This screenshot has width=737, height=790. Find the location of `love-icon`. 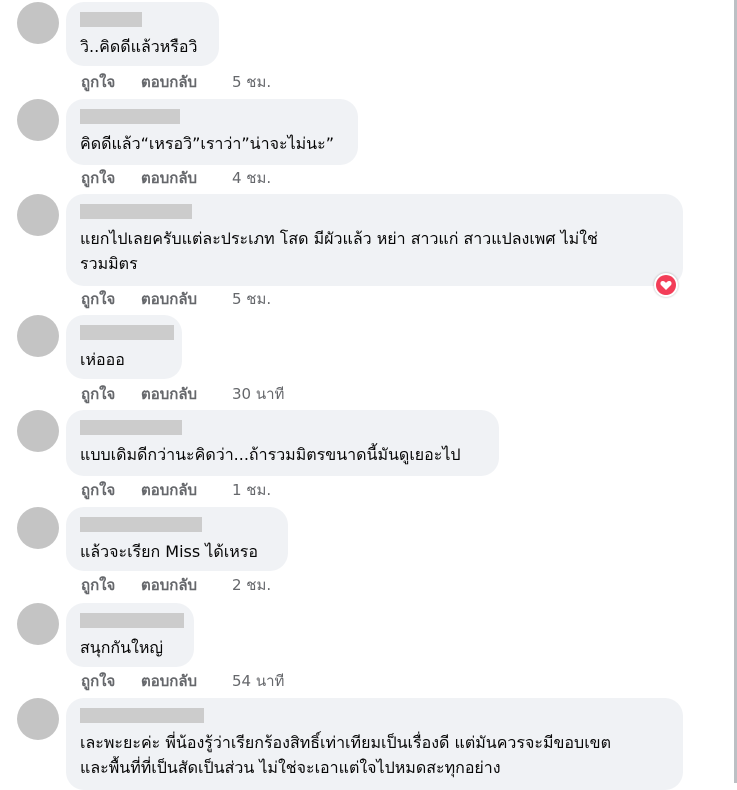

love-icon is located at coordinates (666, 285).